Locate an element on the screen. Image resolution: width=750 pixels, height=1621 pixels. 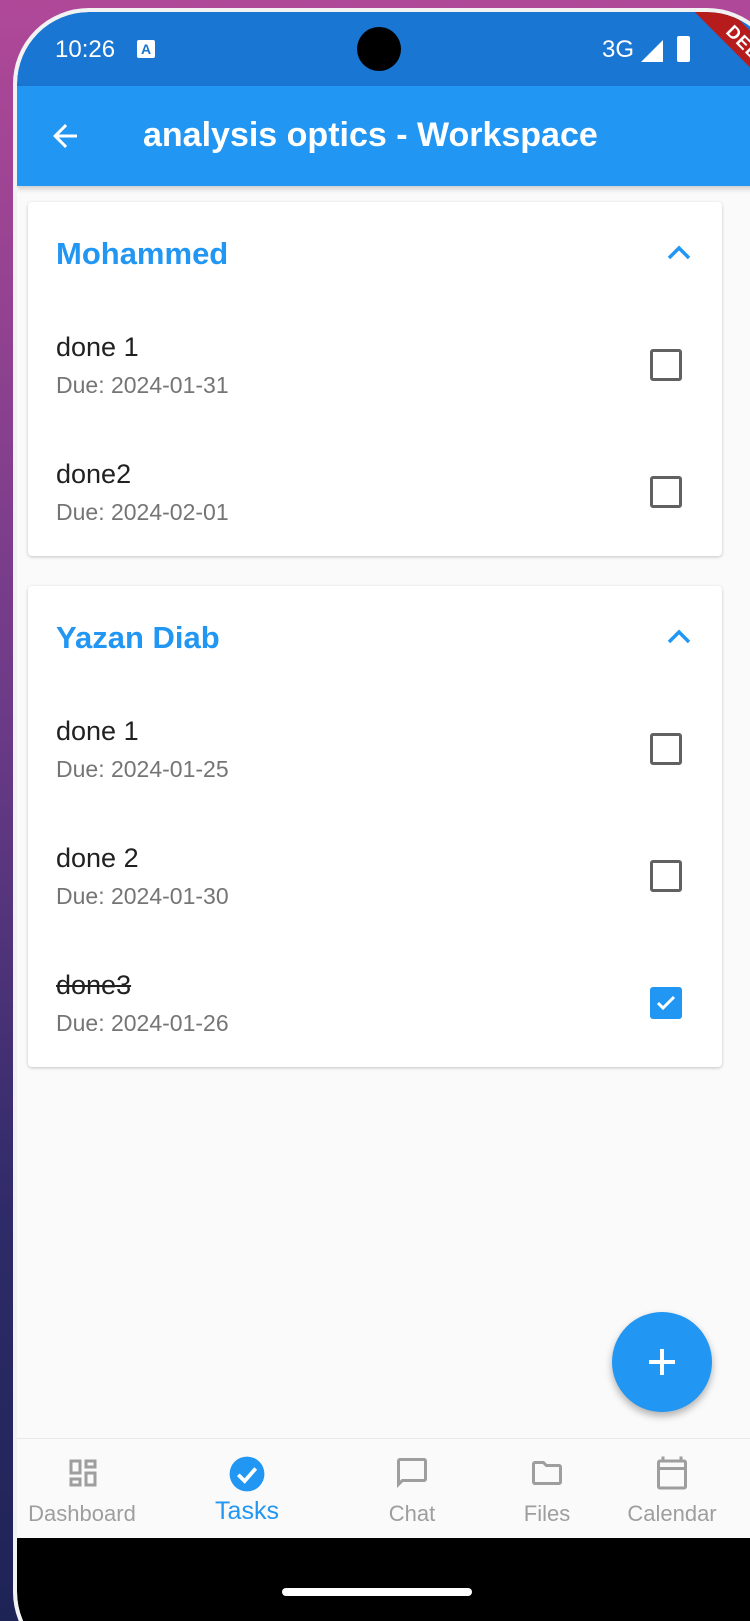
home-indicator is located at coordinates (377, 1592).